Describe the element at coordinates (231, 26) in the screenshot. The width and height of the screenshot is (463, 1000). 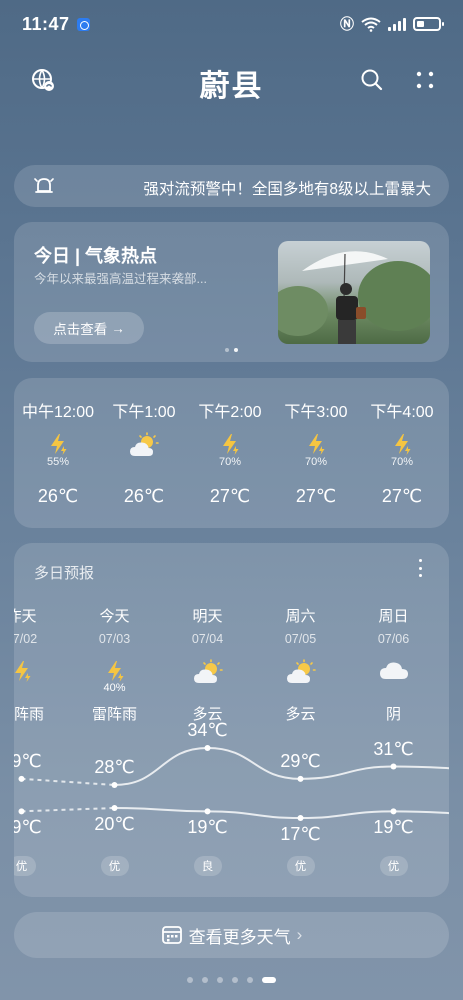
I see `status-bar: 11:47 Ⓝ` at that location.